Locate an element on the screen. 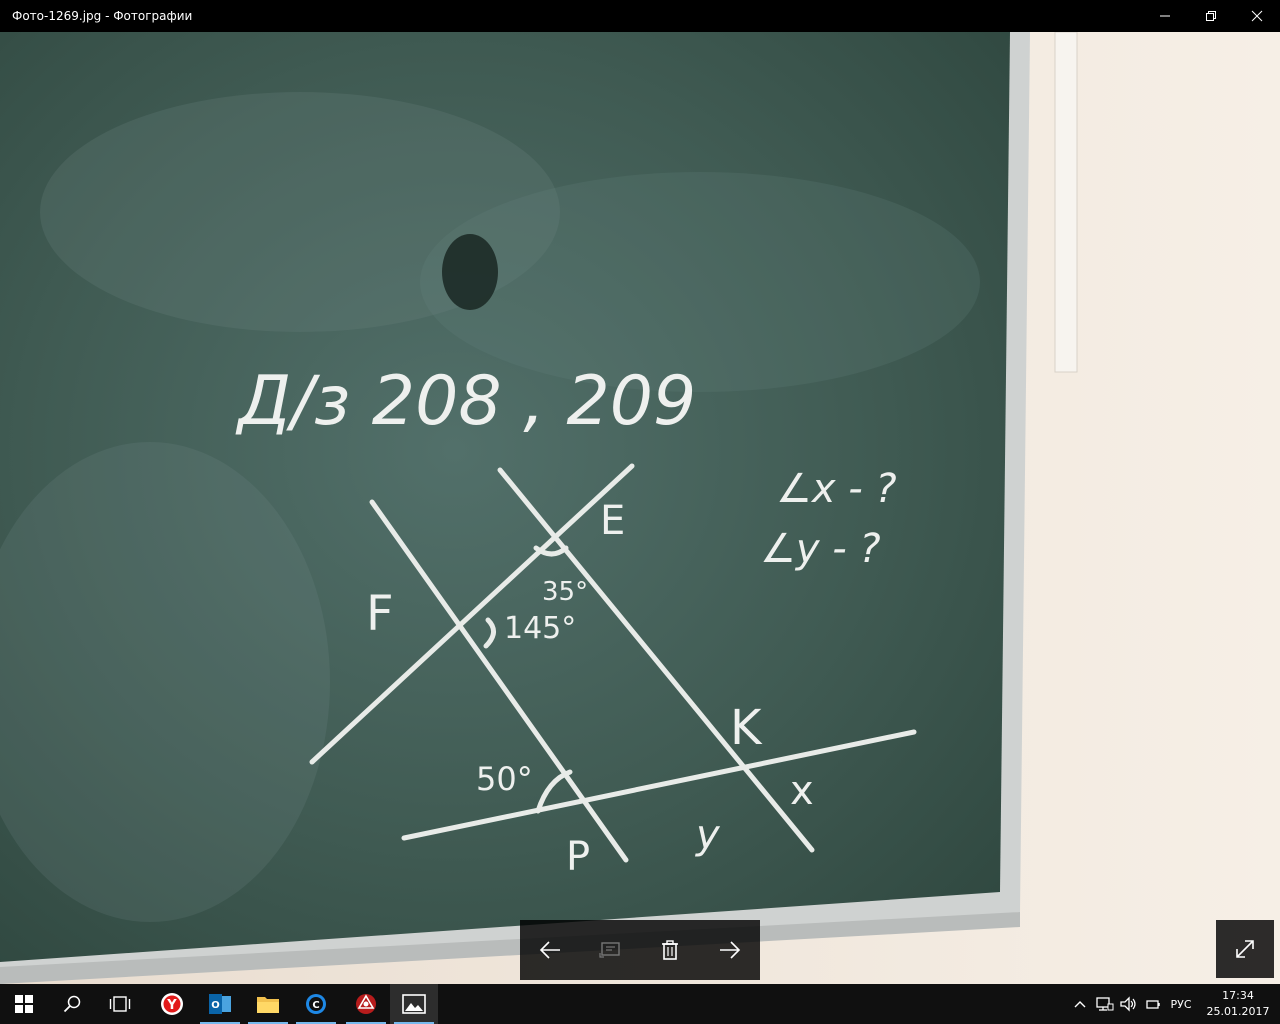 This screenshot has height=1024, width=1280. taskbar-red-app is located at coordinates (366, 1004).